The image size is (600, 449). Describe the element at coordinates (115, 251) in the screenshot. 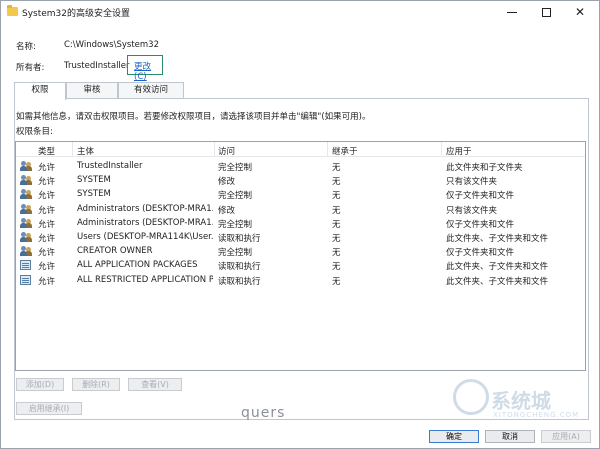

I see `principal-cell: CREATOR OWNER` at that location.